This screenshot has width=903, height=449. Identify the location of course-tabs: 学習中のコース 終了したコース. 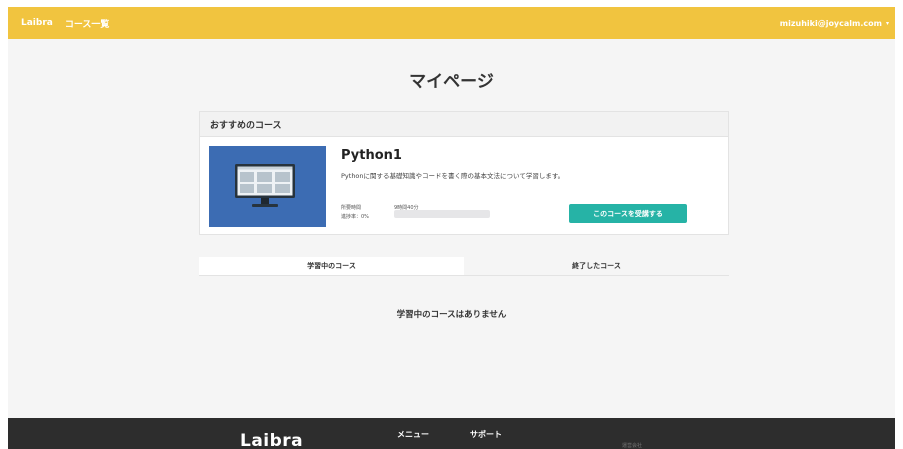
(464, 266).